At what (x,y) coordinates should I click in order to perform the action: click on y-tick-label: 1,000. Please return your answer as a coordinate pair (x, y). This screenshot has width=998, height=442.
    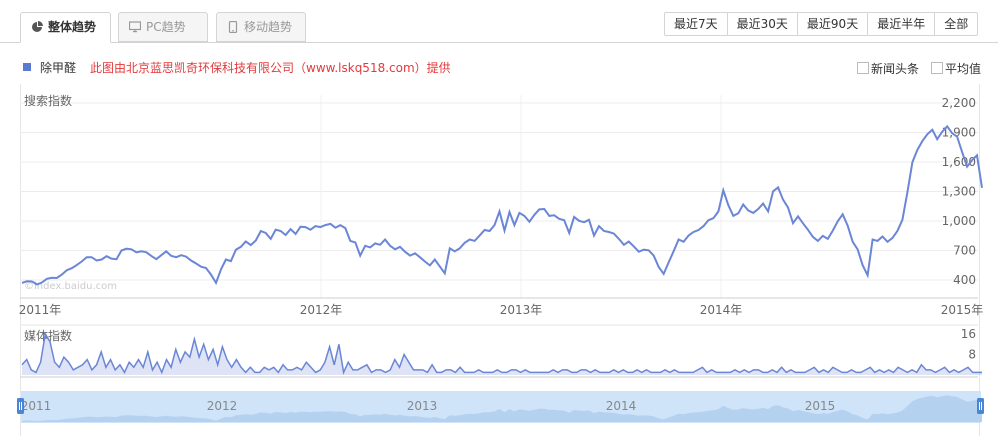
    Looking at the image, I should click on (959, 221).